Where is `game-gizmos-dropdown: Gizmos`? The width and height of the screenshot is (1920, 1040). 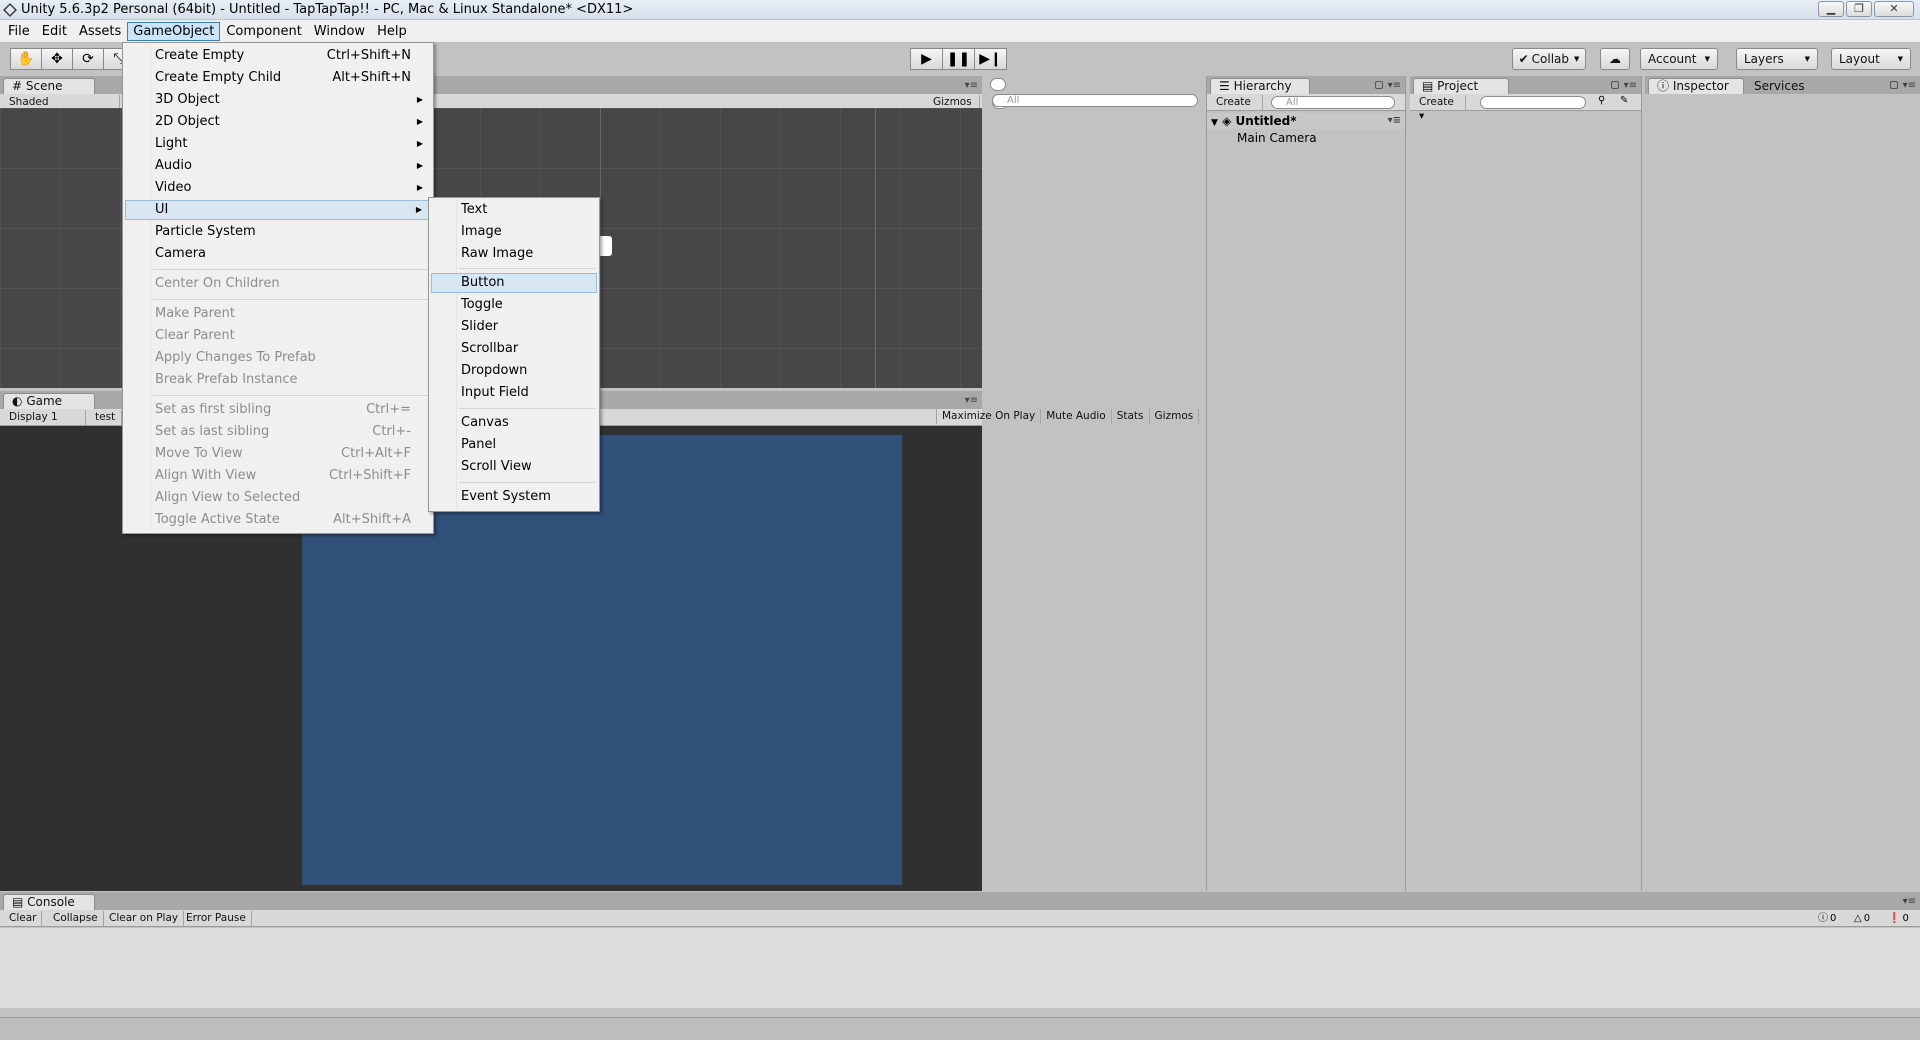
game-gizmos-dropdown: Gizmos is located at coordinates (1175, 416).